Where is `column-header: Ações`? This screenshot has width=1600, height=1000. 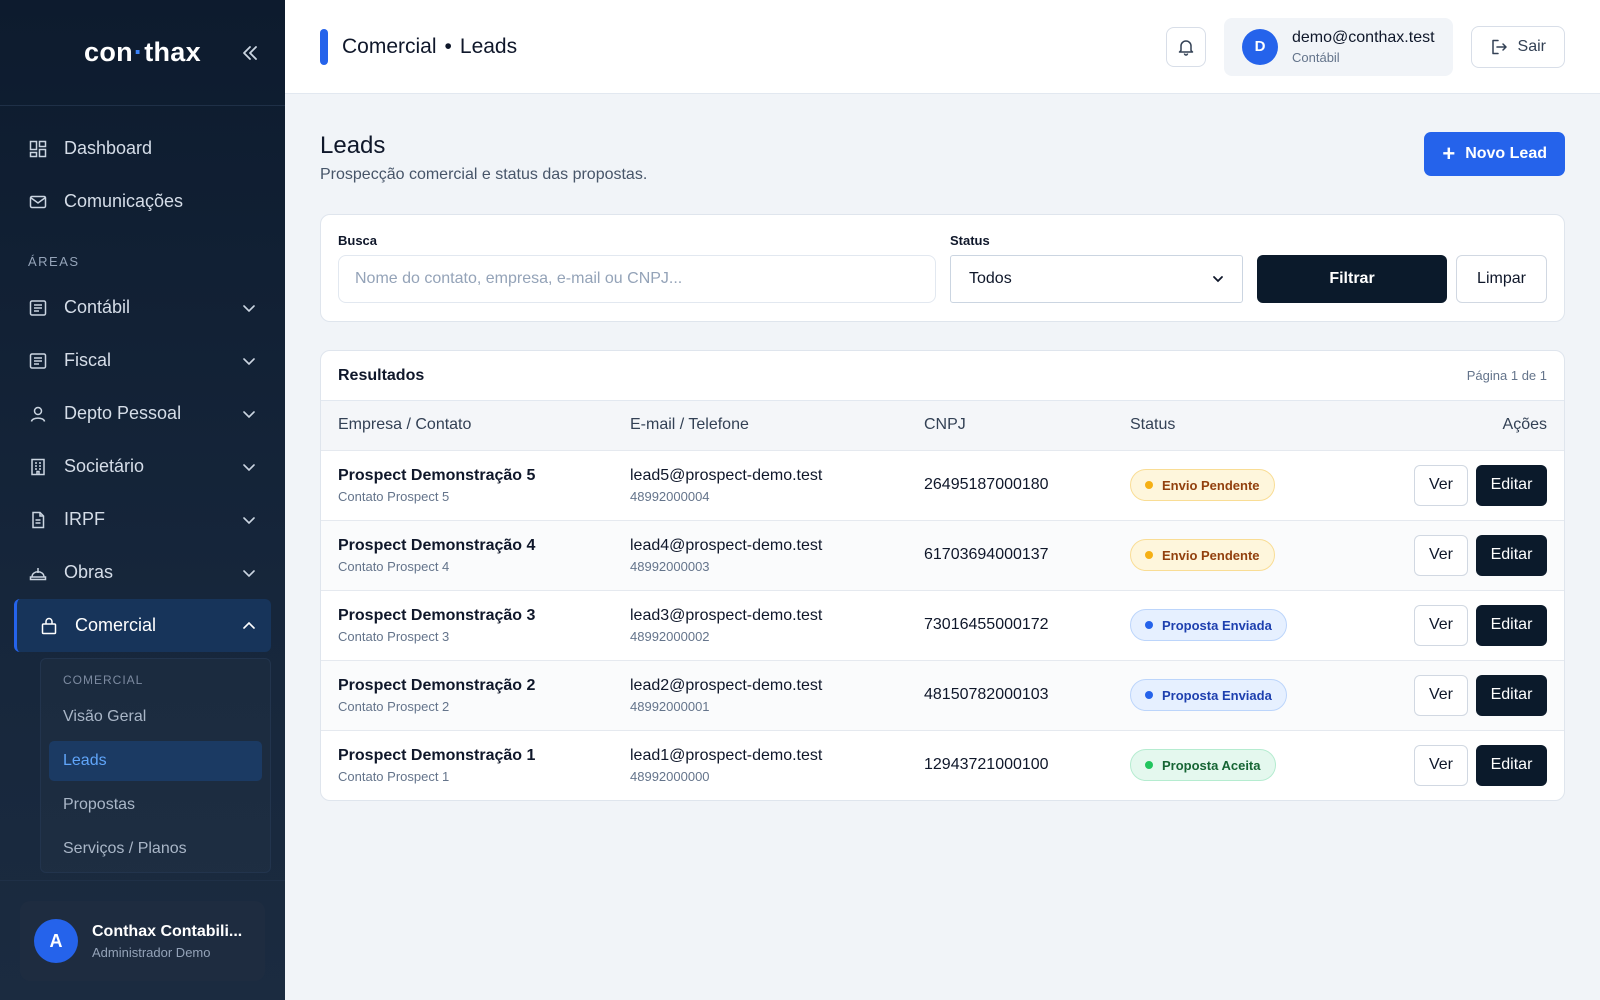
column-header: Ações is located at coordinates (1524, 425).